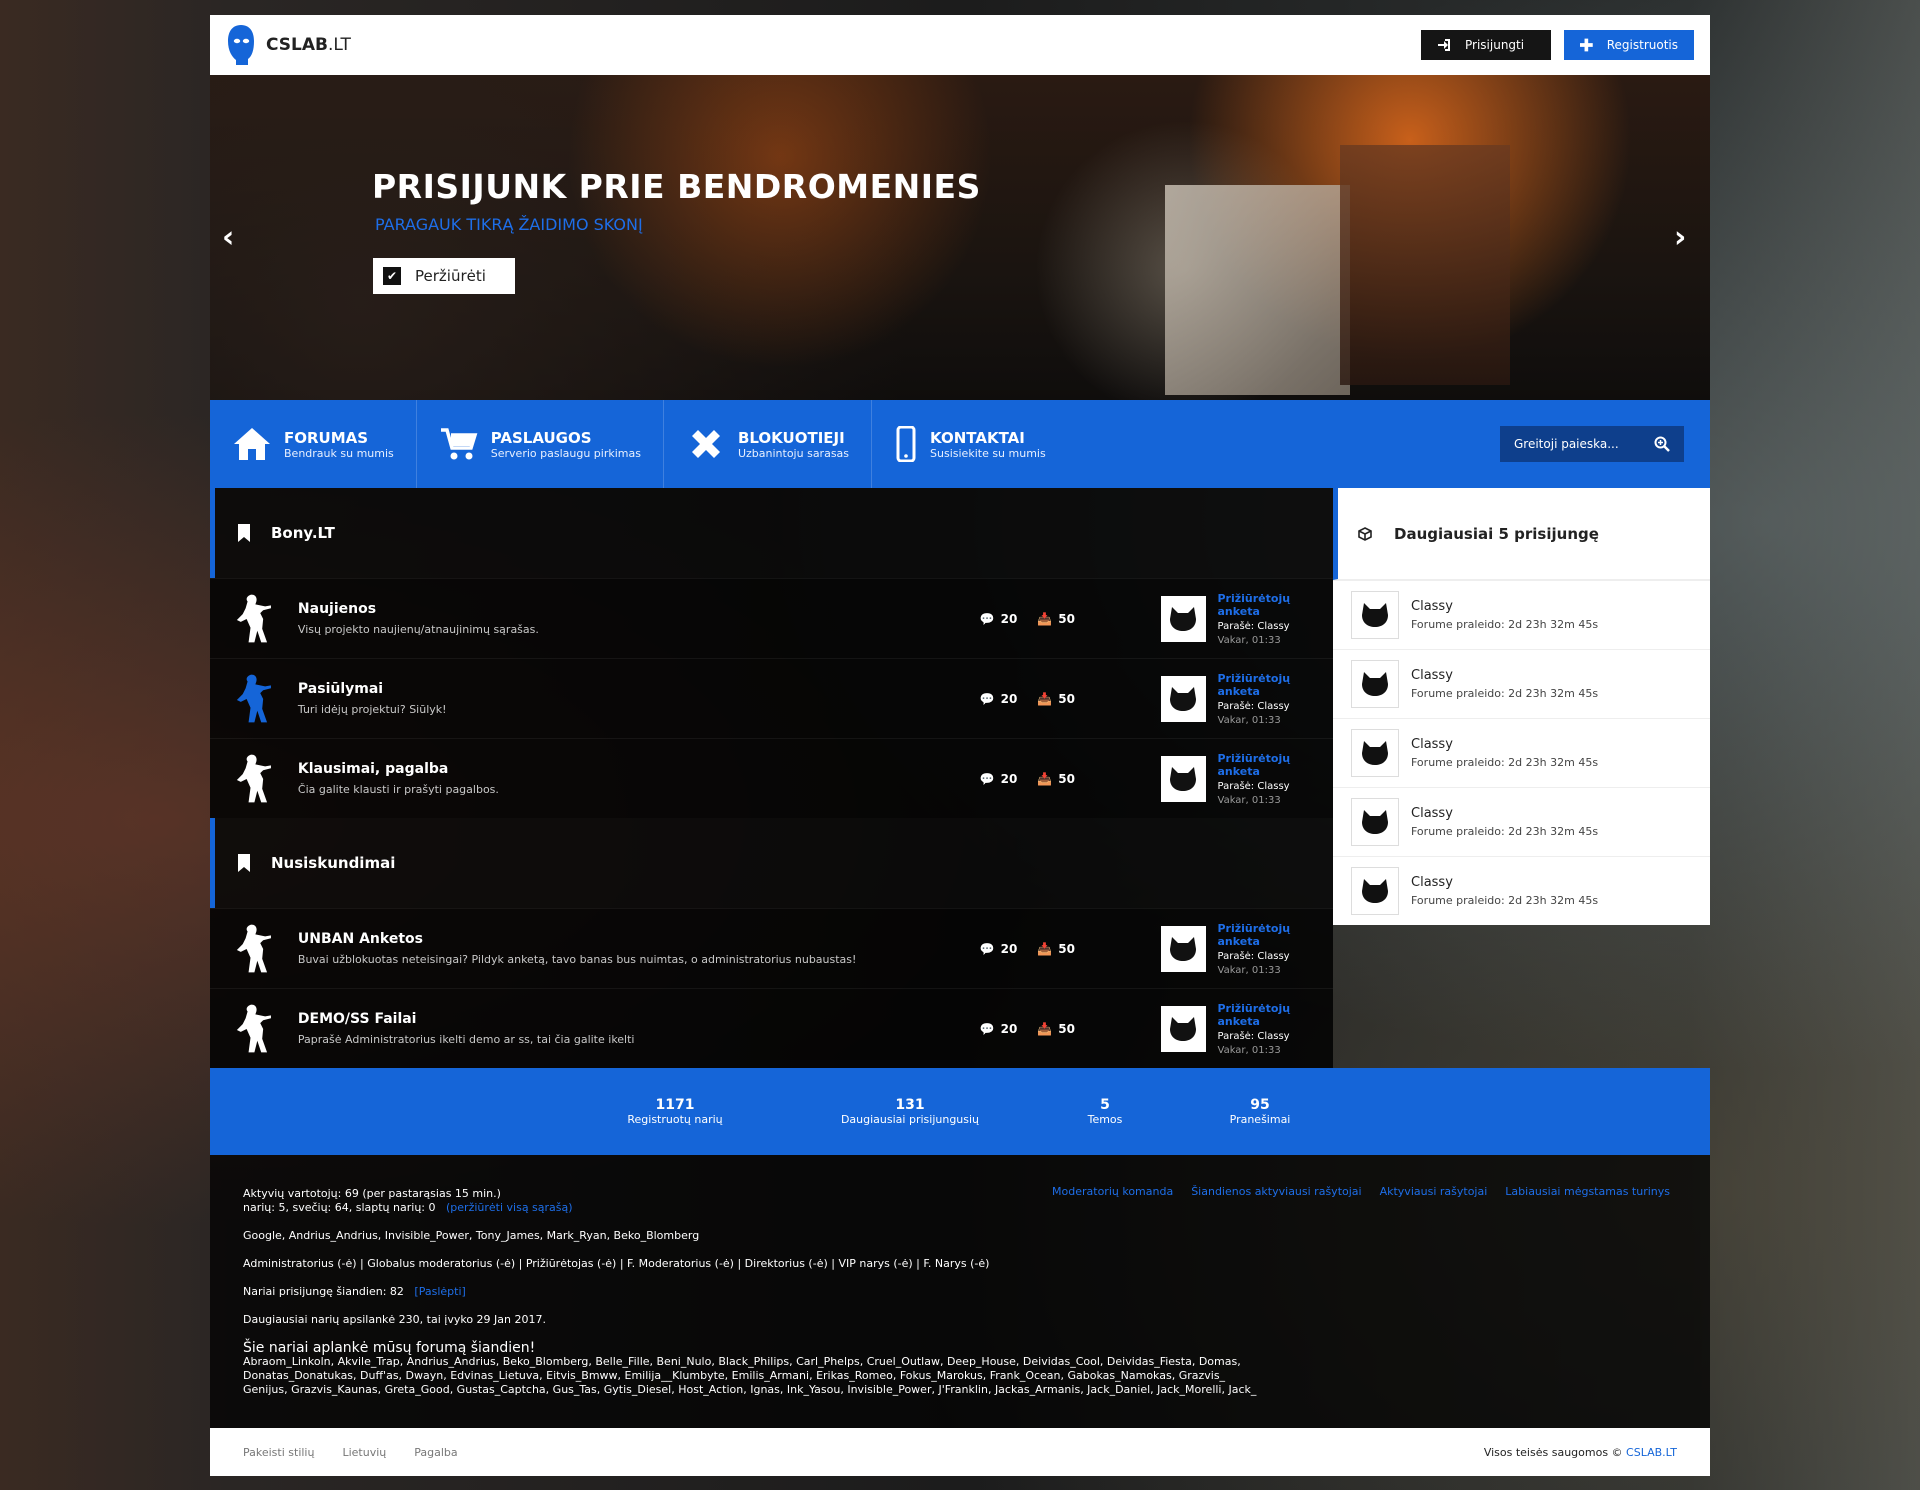  I want to click on hero-crate-decoration, so click(1257, 290).